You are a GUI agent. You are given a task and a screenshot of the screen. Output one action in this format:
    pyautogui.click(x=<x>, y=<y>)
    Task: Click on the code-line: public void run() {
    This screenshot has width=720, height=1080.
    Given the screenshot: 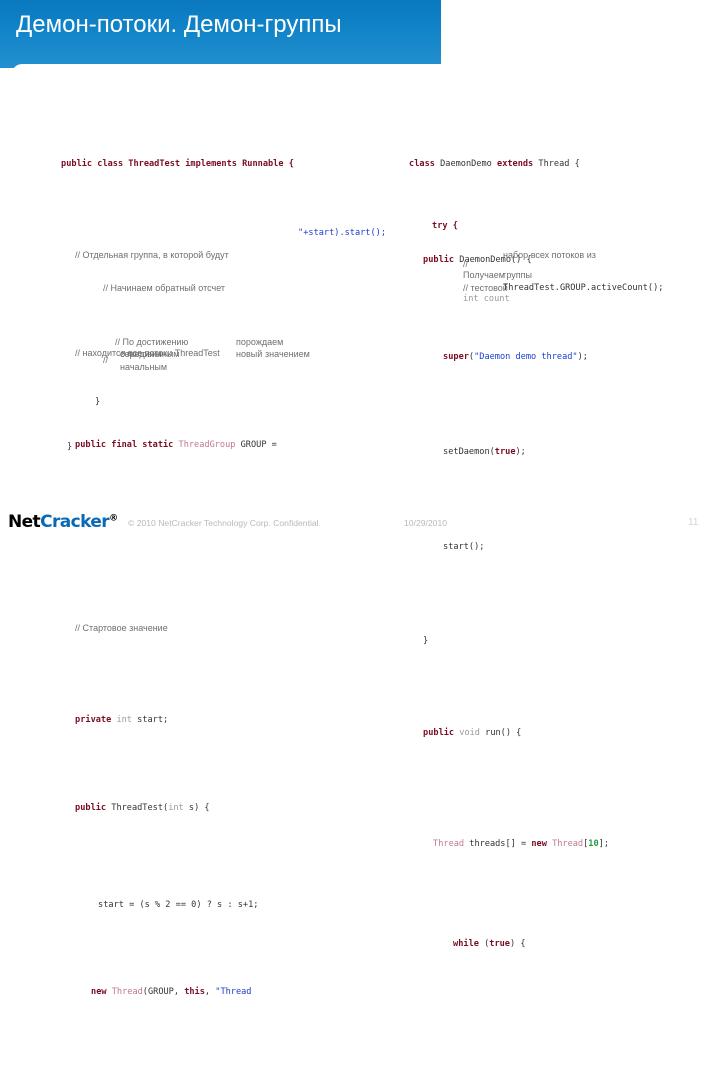 What is the action you would take?
    pyautogui.click(x=556, y=721)
    